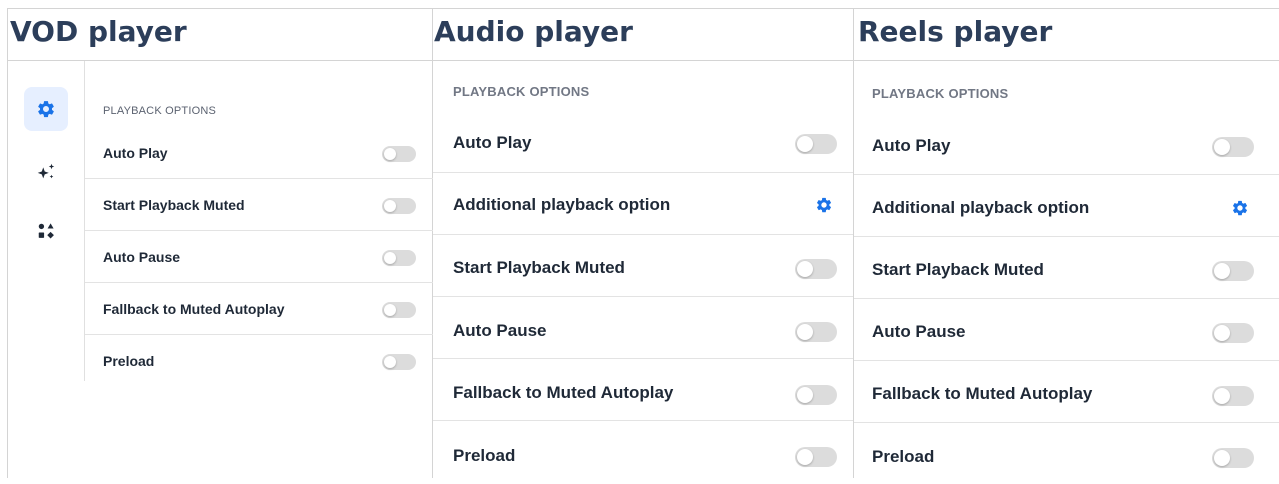 The width and height of the screenshot is (1279, 484). What do you see at coordinates (643, 8) in the screenshot?
I see `top-border` at bounding box center [643, 8].